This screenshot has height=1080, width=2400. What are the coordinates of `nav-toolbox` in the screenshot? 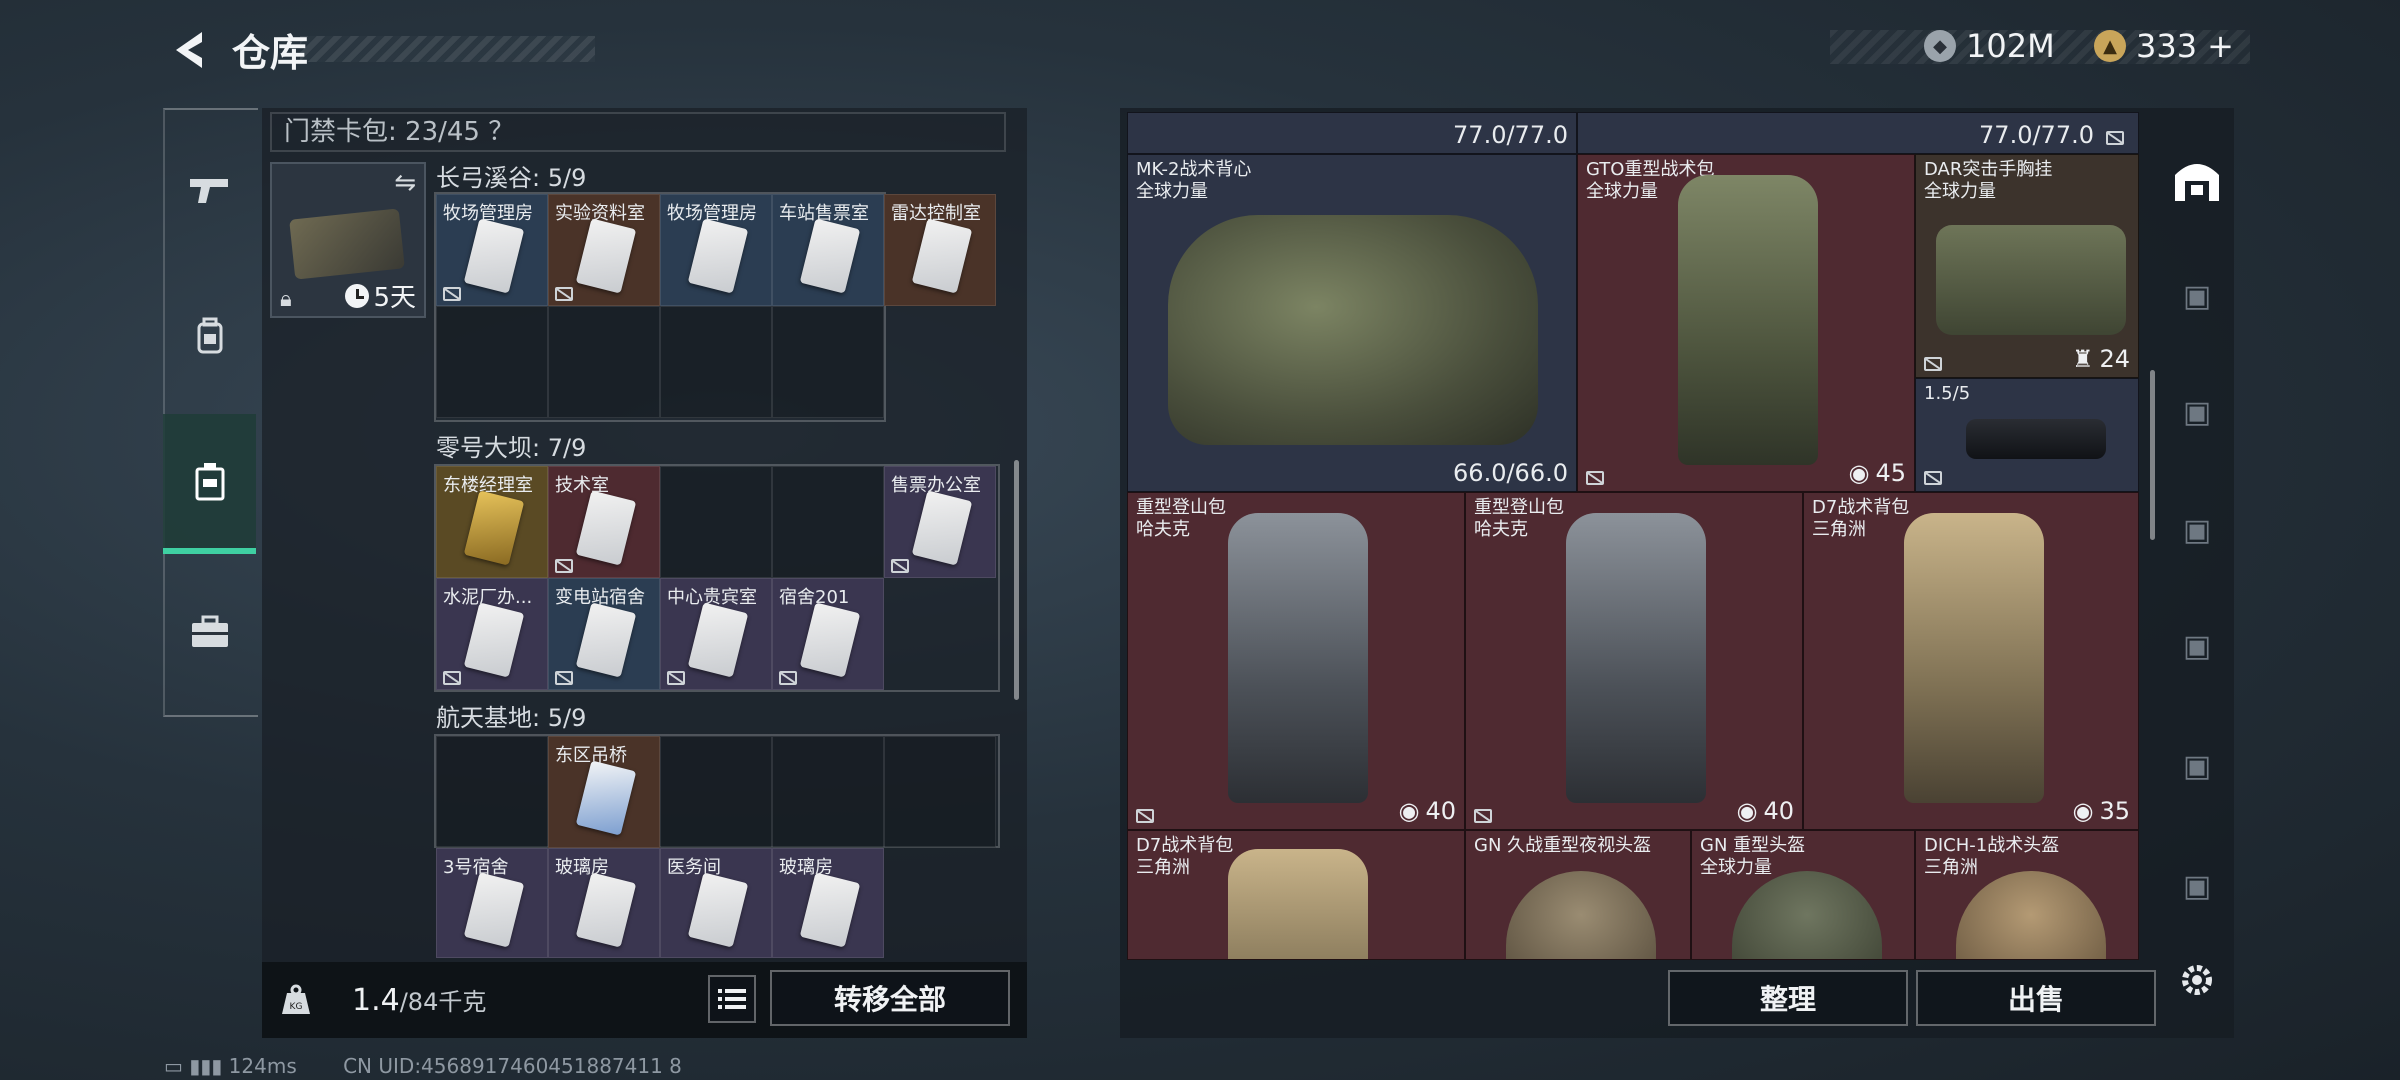 It's located at (209, 632).